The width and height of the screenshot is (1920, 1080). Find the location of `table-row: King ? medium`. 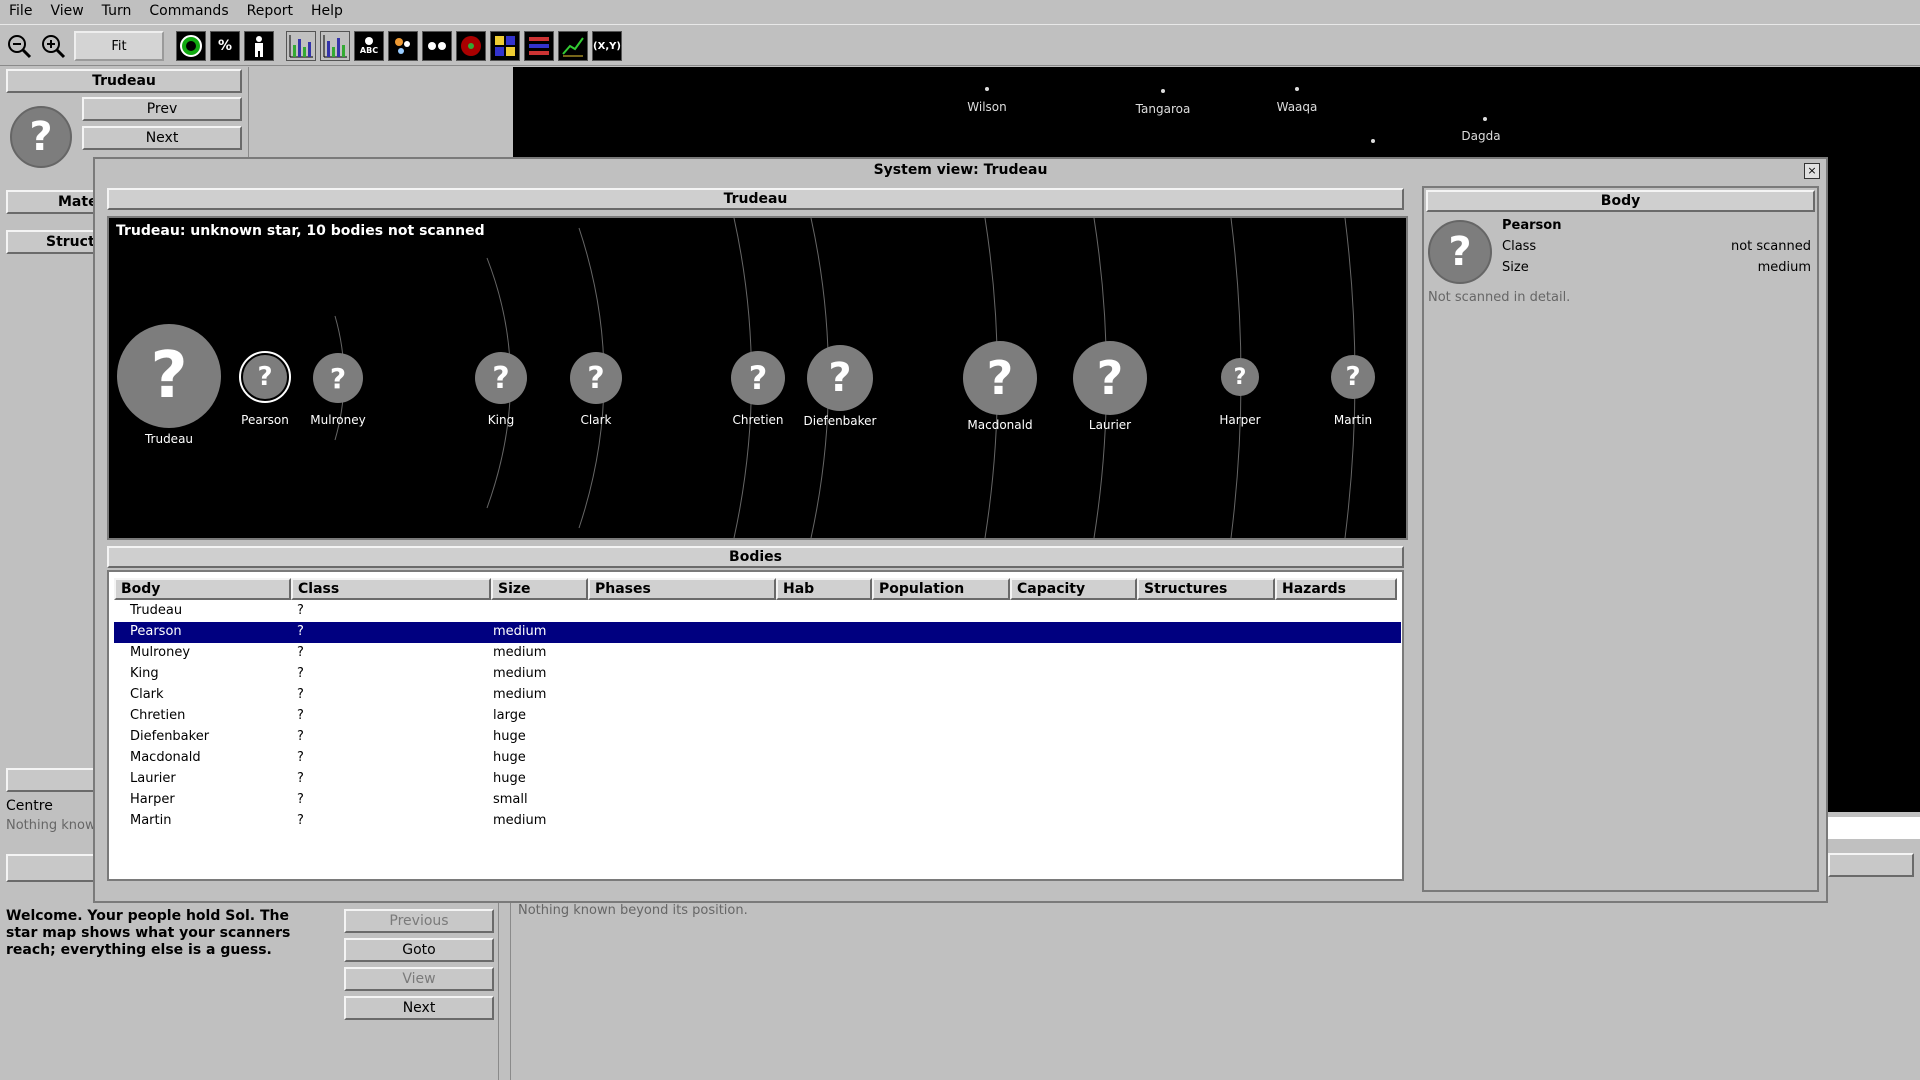

table-row: King ? medium is located at coordinates (757, 674).